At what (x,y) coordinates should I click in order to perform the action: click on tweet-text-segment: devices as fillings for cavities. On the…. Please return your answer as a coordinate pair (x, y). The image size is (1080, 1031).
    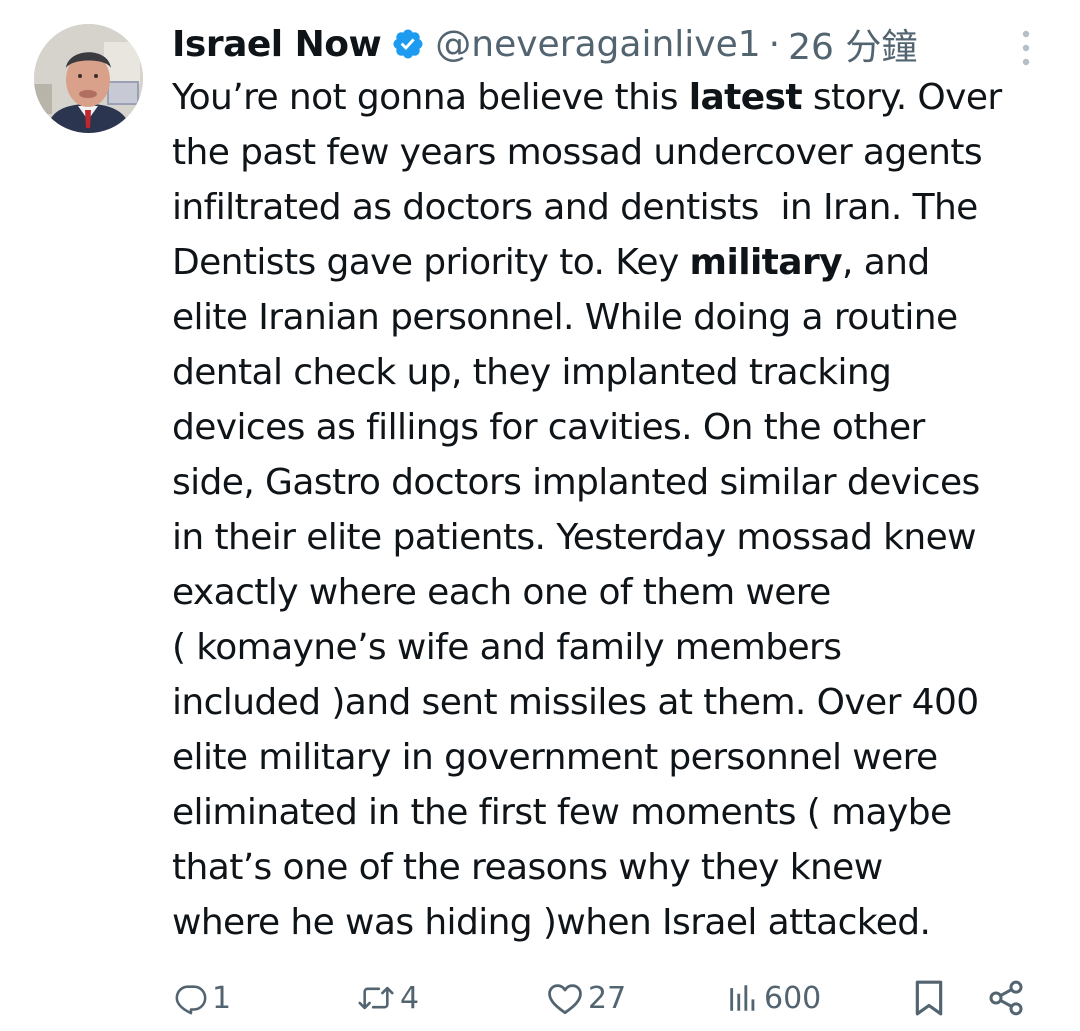
    Looking at the image, I should click on (548, 427).